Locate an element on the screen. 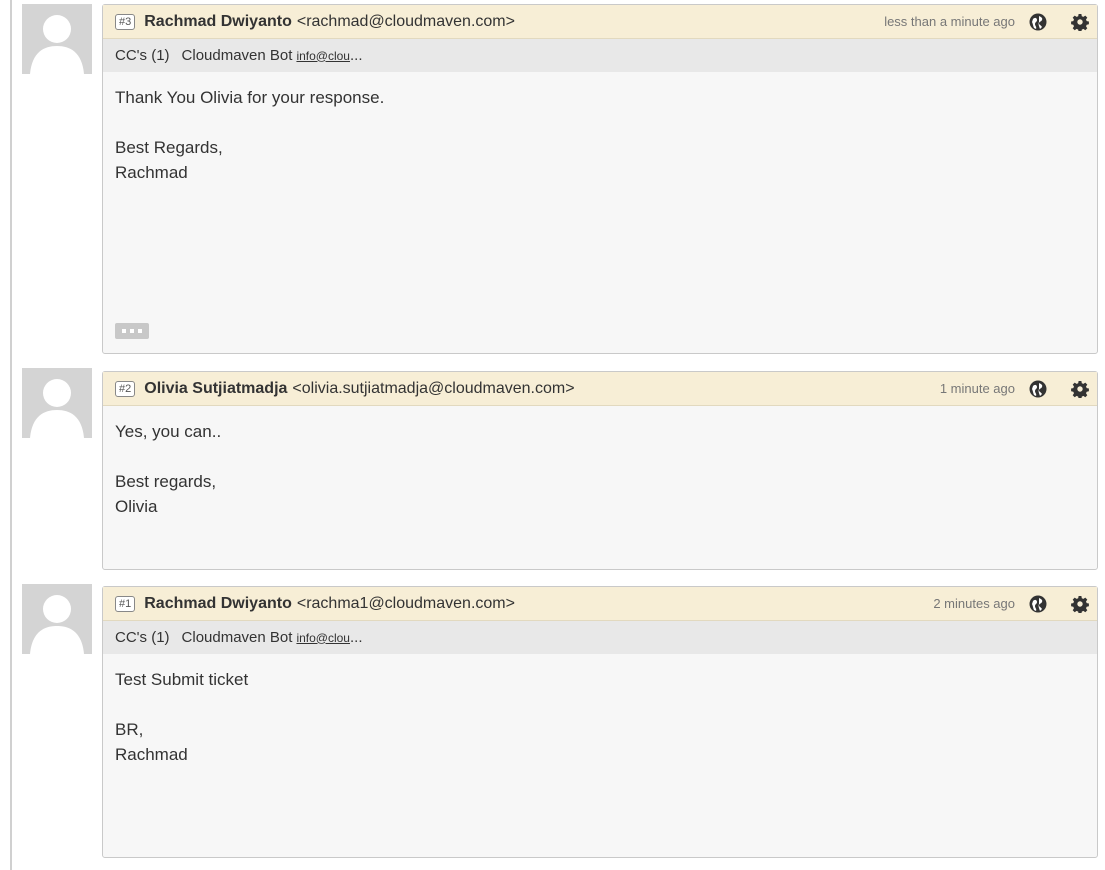 This screenshot has width=1105, height=870. message-body: Yes, you can.. Best regards, Olivia is located at coordinates (600, 462).